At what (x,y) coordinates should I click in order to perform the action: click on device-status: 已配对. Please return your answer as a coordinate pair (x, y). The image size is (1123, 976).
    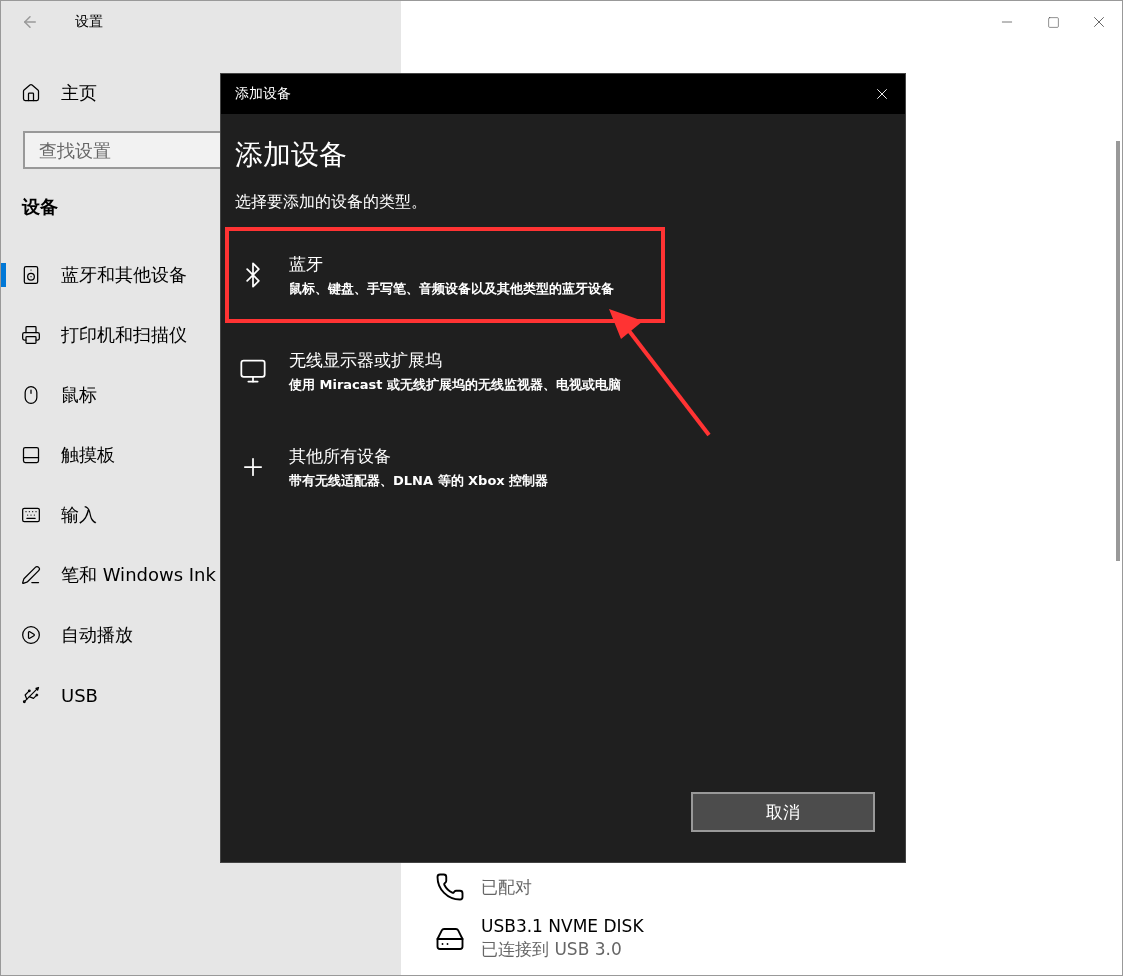
    Looking at the image, I should click on (506, 887).